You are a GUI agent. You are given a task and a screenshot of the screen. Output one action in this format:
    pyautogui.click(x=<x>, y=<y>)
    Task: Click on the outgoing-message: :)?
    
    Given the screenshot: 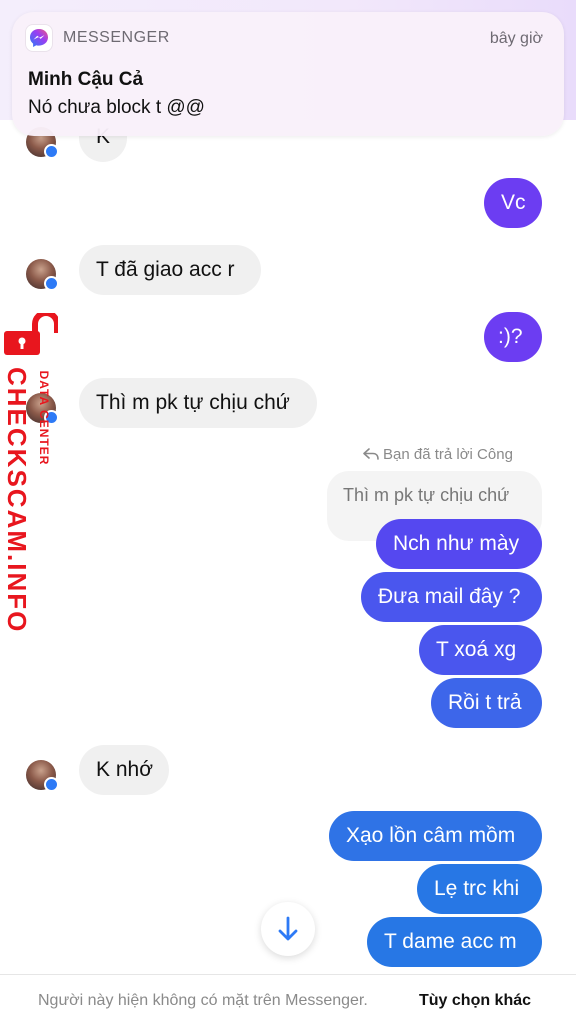 What is the action you would take?
    pyautogui.click(x=513, y=337)
    